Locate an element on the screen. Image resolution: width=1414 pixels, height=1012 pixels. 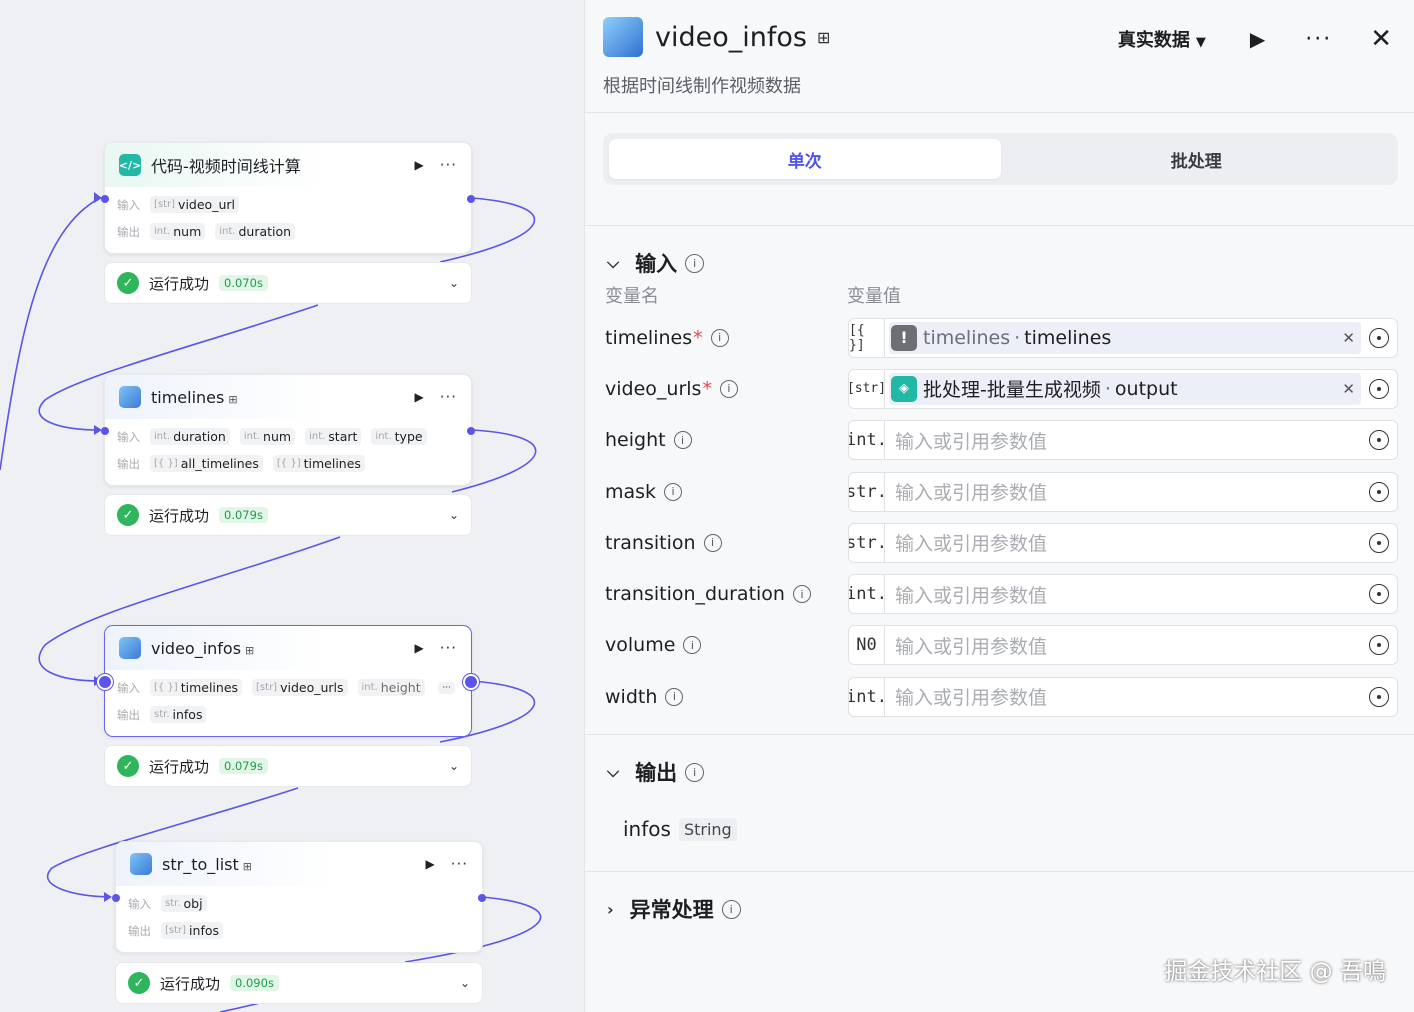
output-pill: [{ }] all_timelines is located at coordinates (206, 463).